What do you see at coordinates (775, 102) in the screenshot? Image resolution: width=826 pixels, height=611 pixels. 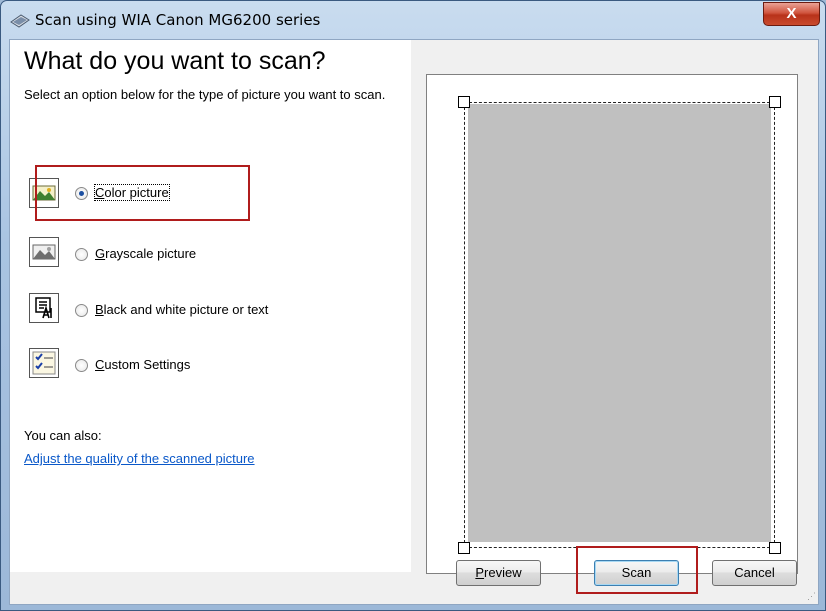 I see `resize-handle-top-right` at bounding box center [775, 102].